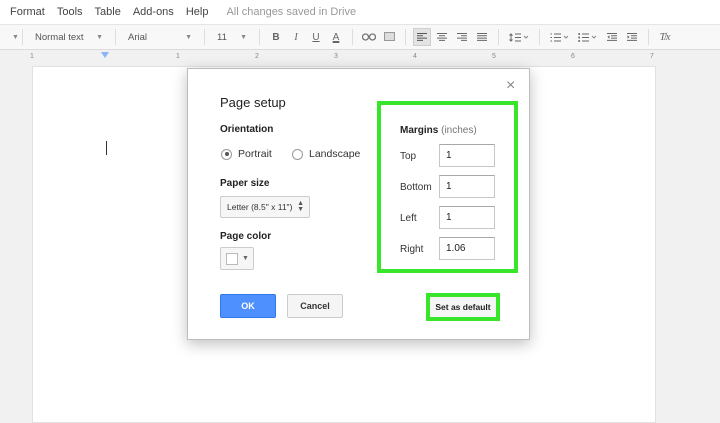  I want to click on cancel-button: Cancel, so click(315, 306).